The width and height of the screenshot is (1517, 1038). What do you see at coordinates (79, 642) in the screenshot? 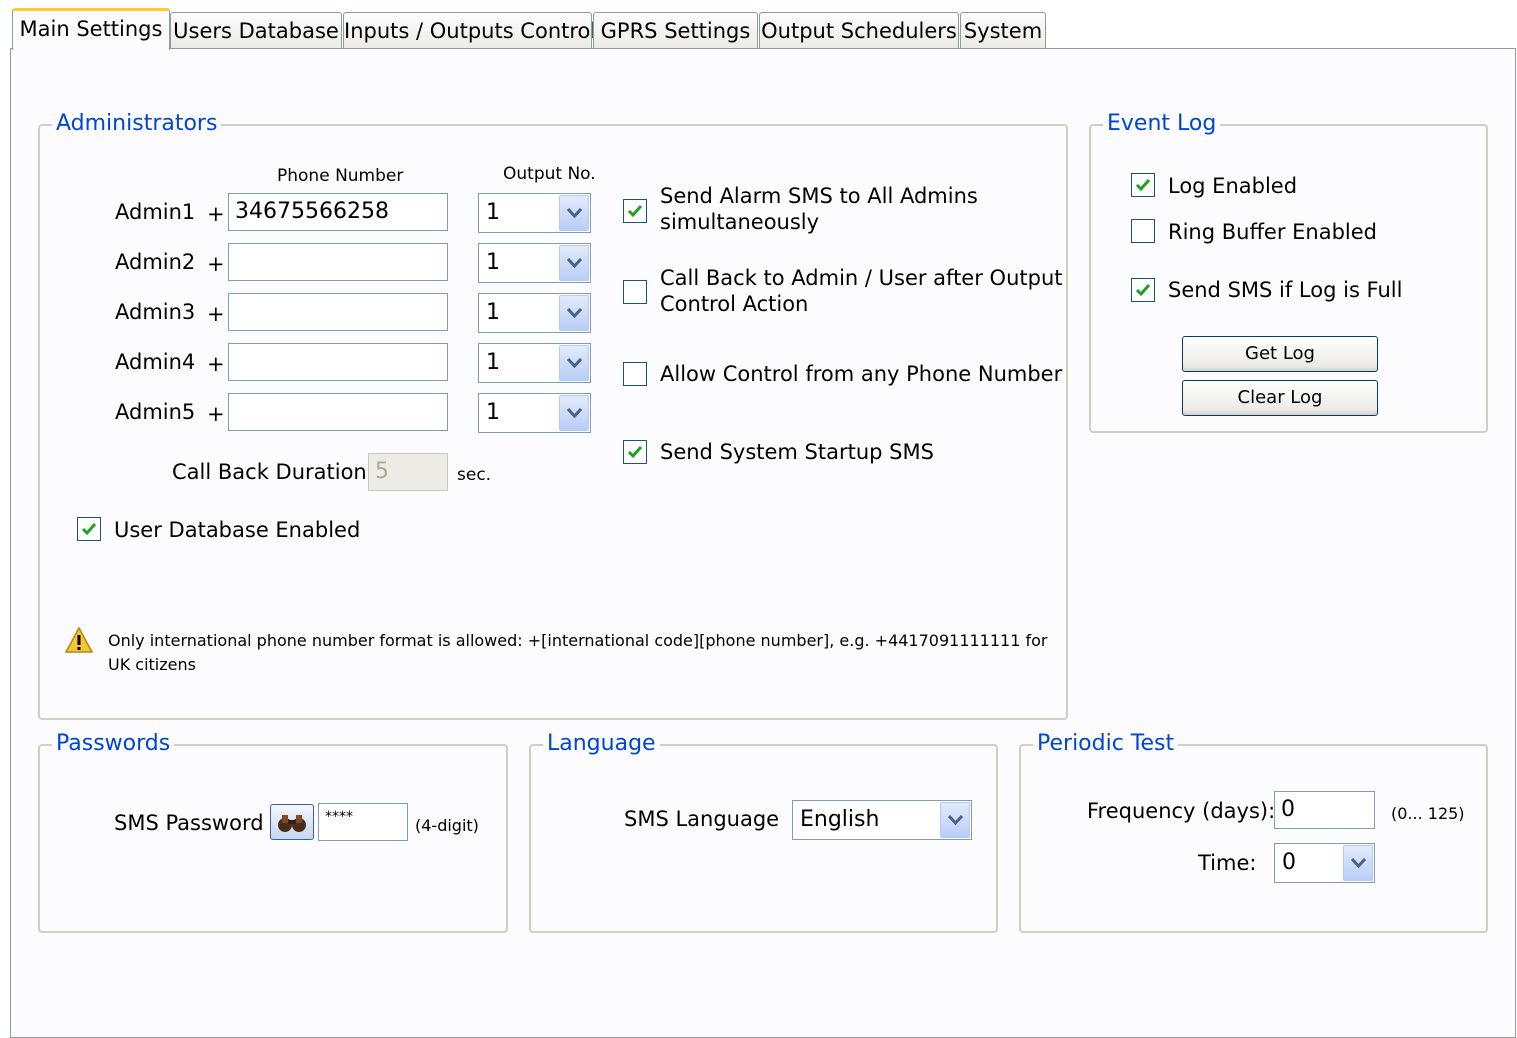
I see `warning-icon` at bounding box center [79, 642].